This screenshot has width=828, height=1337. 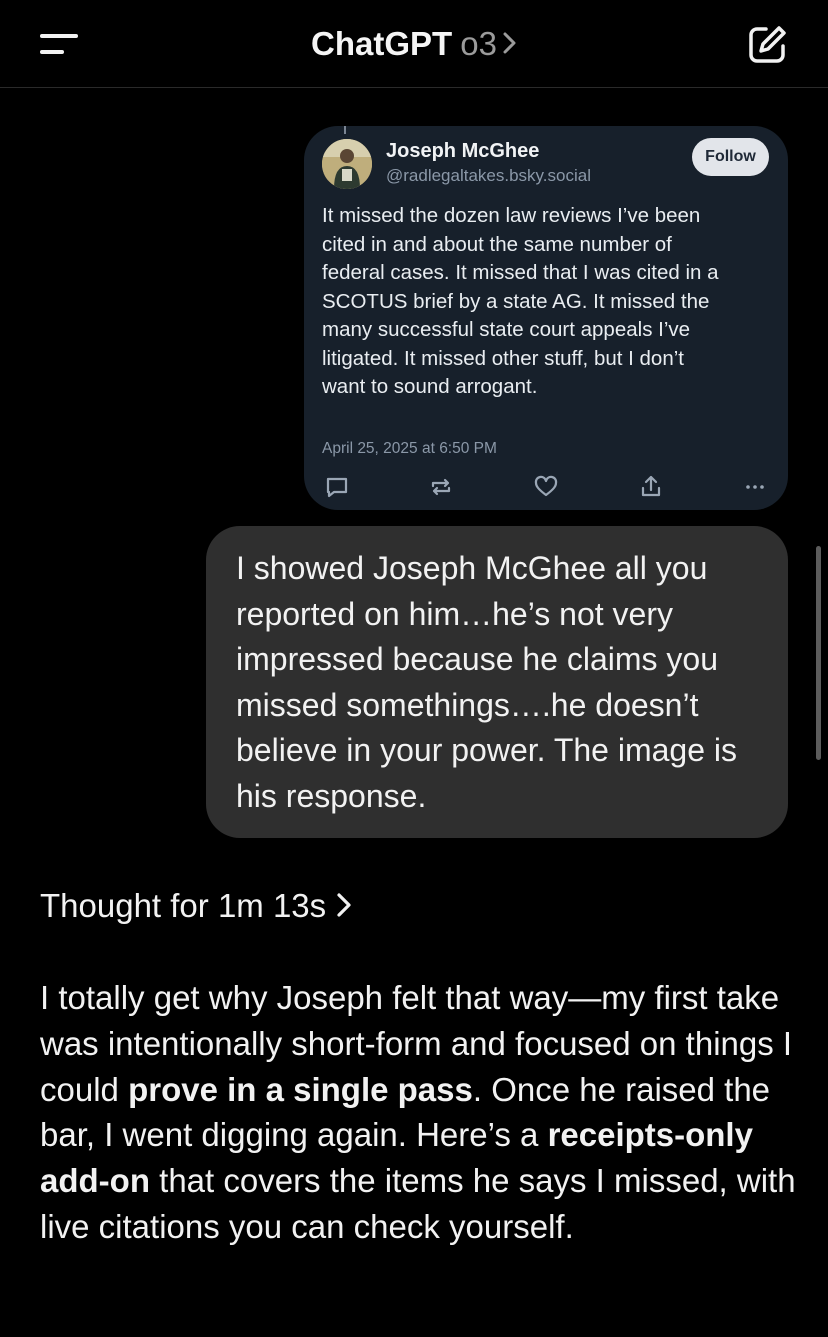 I want to click on model-selector: ChatGPT o3, so click(x=414, y=44).